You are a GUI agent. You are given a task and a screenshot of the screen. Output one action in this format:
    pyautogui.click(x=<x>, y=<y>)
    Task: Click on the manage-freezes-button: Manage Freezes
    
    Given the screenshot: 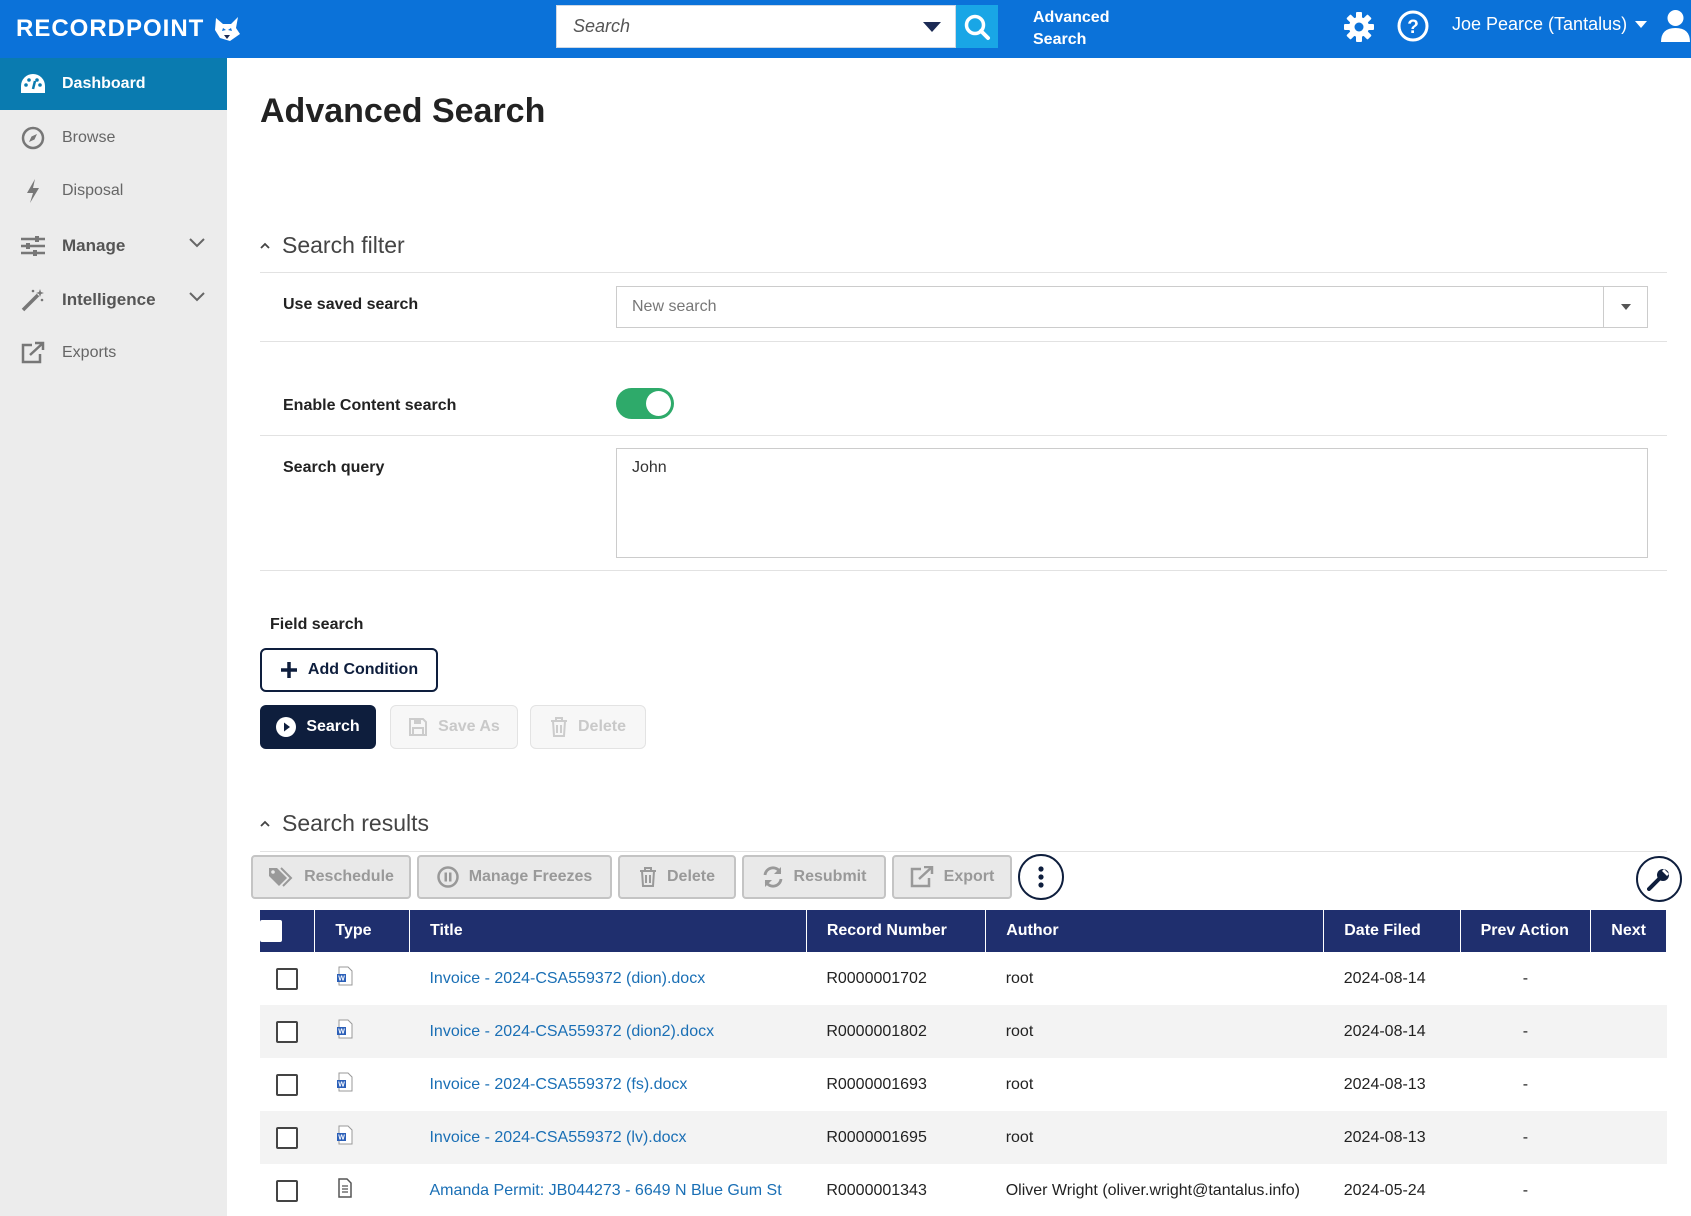 What is the action you would take?
    pyautogui.click(x=514, y=877)
    